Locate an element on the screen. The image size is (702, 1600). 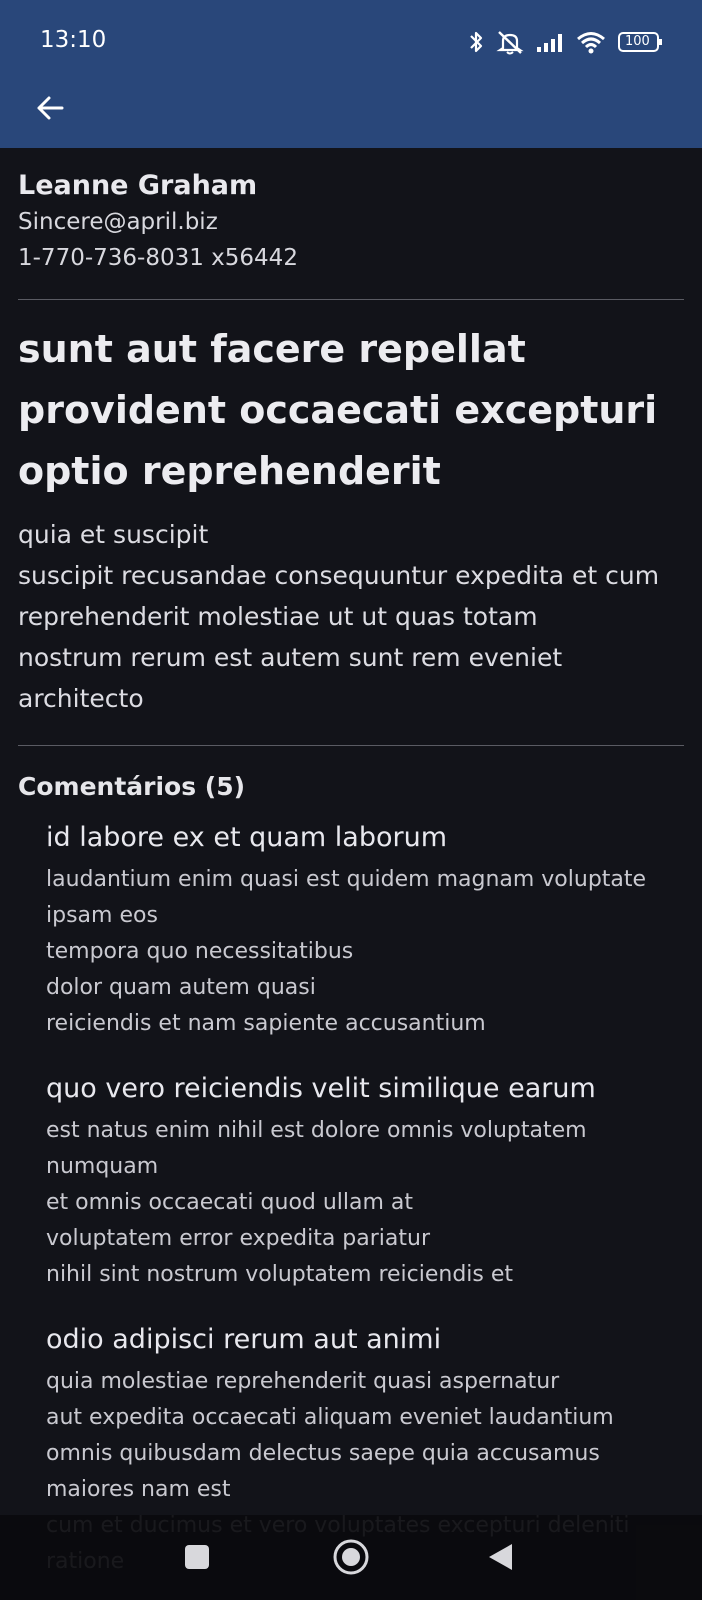
signal-icon is located at coordinates (550, 42).